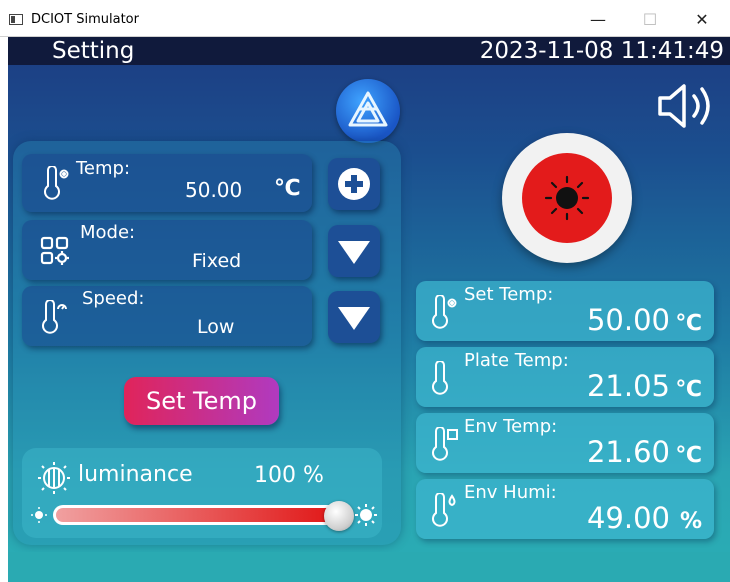 The width and height of the screenshot is (730, 582). I want to click on temp-setting-card: Temp: 50.00 ℃, so click(167, 183).